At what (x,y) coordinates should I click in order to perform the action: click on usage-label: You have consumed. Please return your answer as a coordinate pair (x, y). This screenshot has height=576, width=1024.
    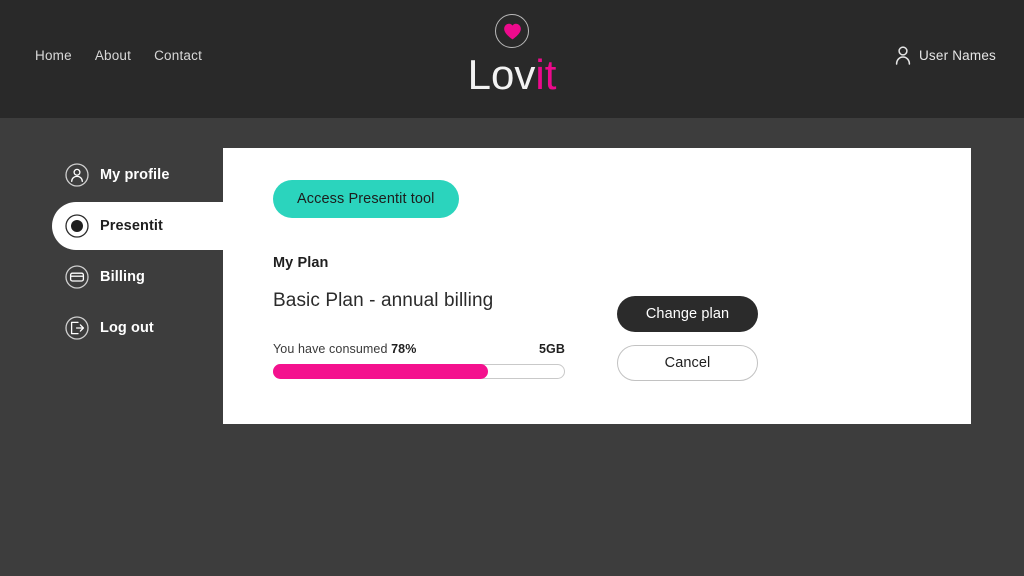
    Looking at the image, I should click on (330, 349).